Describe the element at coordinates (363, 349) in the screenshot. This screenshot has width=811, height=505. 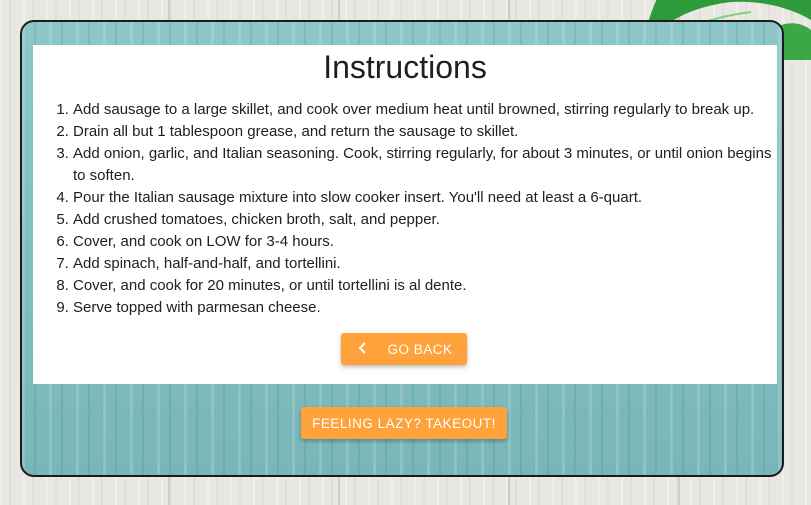
I see `chevron-left-icon` at that location.